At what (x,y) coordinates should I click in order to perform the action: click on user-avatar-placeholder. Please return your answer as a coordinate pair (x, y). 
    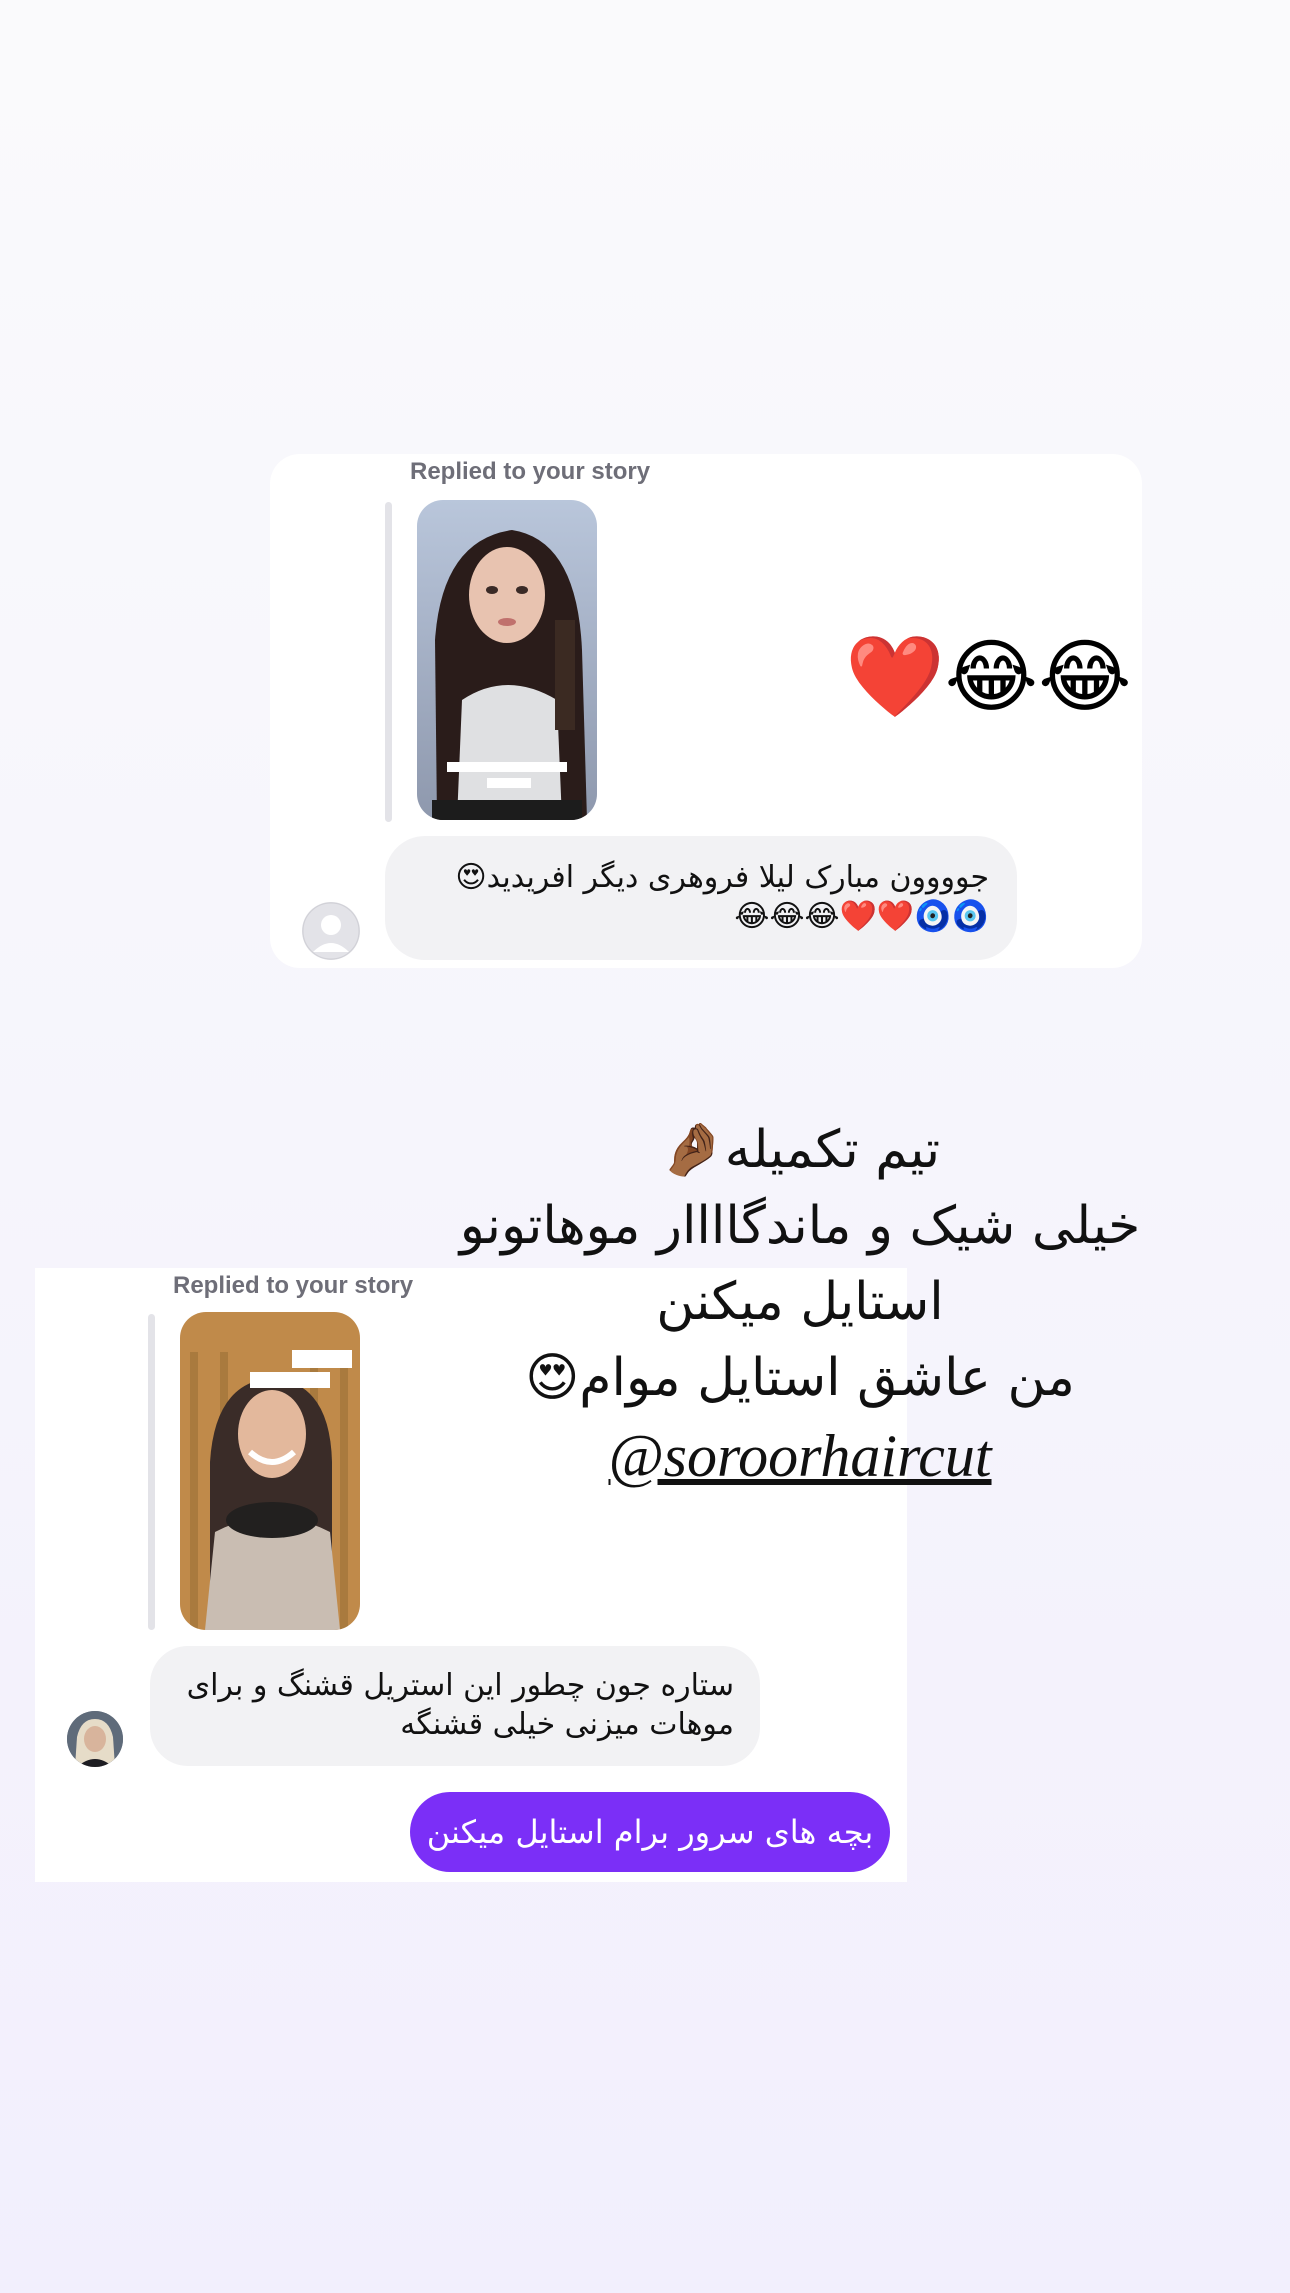
    Looking at the image, I should click on (331, 931).